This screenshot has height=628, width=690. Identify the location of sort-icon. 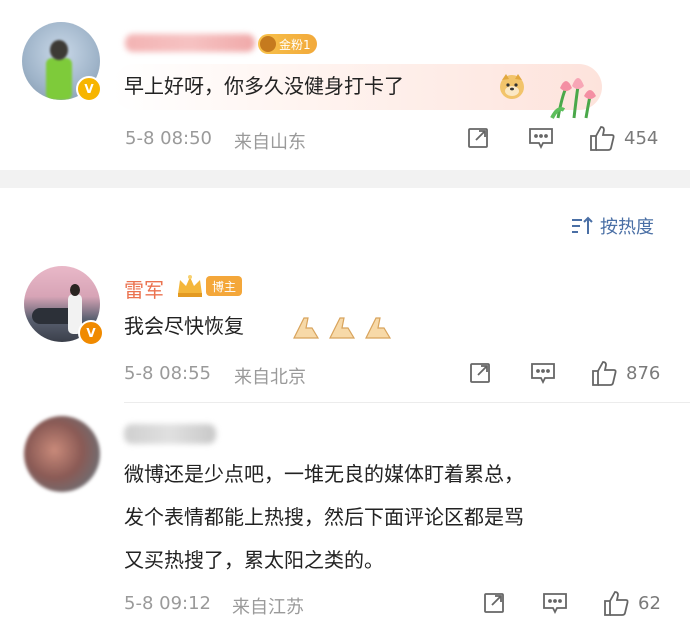
(582, 226).